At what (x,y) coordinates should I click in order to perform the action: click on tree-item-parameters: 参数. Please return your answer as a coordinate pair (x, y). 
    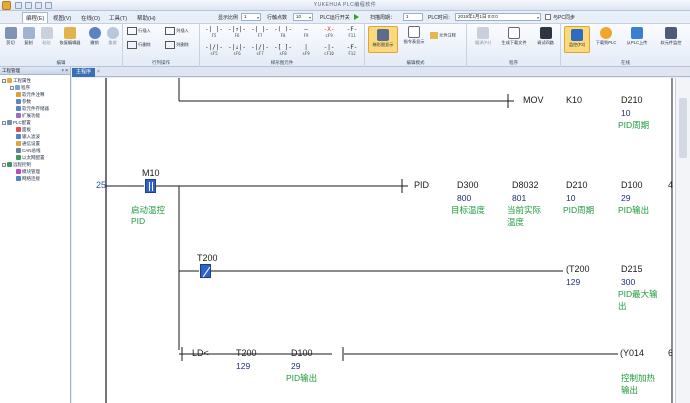
    Looking at the image, I should click on (23, 102).